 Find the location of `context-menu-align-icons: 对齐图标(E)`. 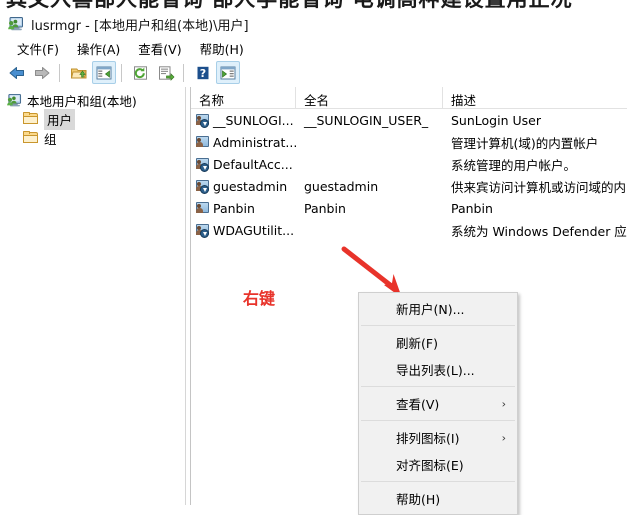

context-menu-align-icons: 对齐图标(E) is located at coordinates (438, 464).